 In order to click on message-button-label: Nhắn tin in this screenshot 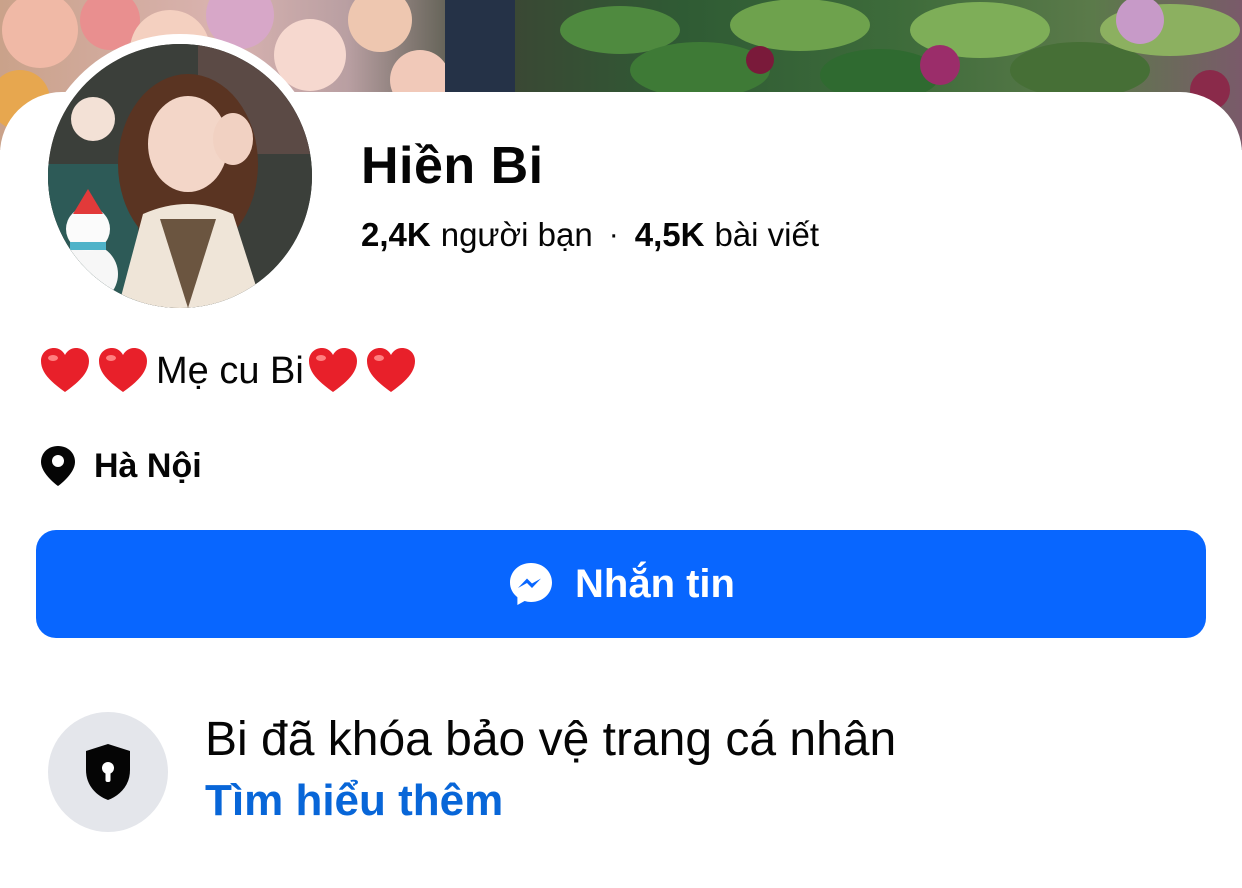, I will do `click(655, 583)`.